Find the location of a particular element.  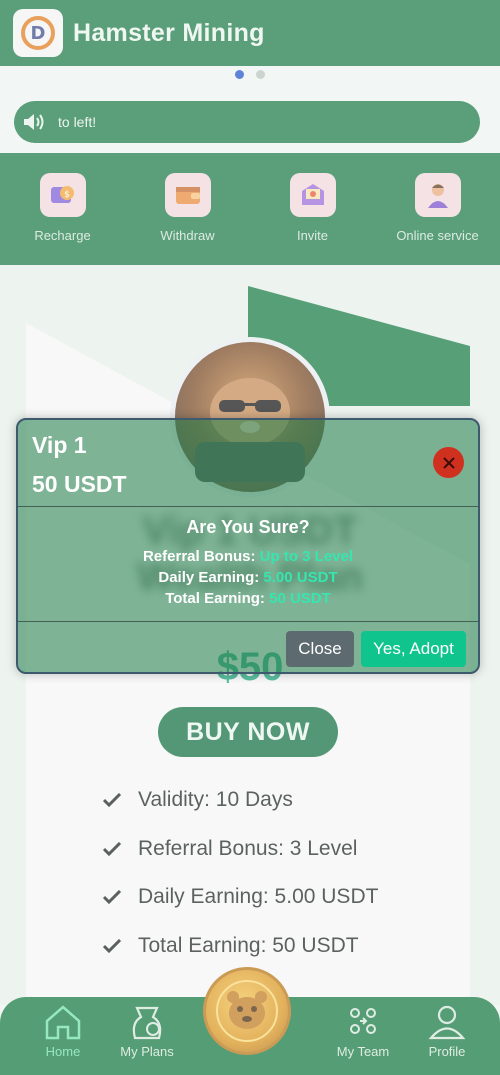

dialog-question: Are You Sure? is located at coordinates (248, 527).